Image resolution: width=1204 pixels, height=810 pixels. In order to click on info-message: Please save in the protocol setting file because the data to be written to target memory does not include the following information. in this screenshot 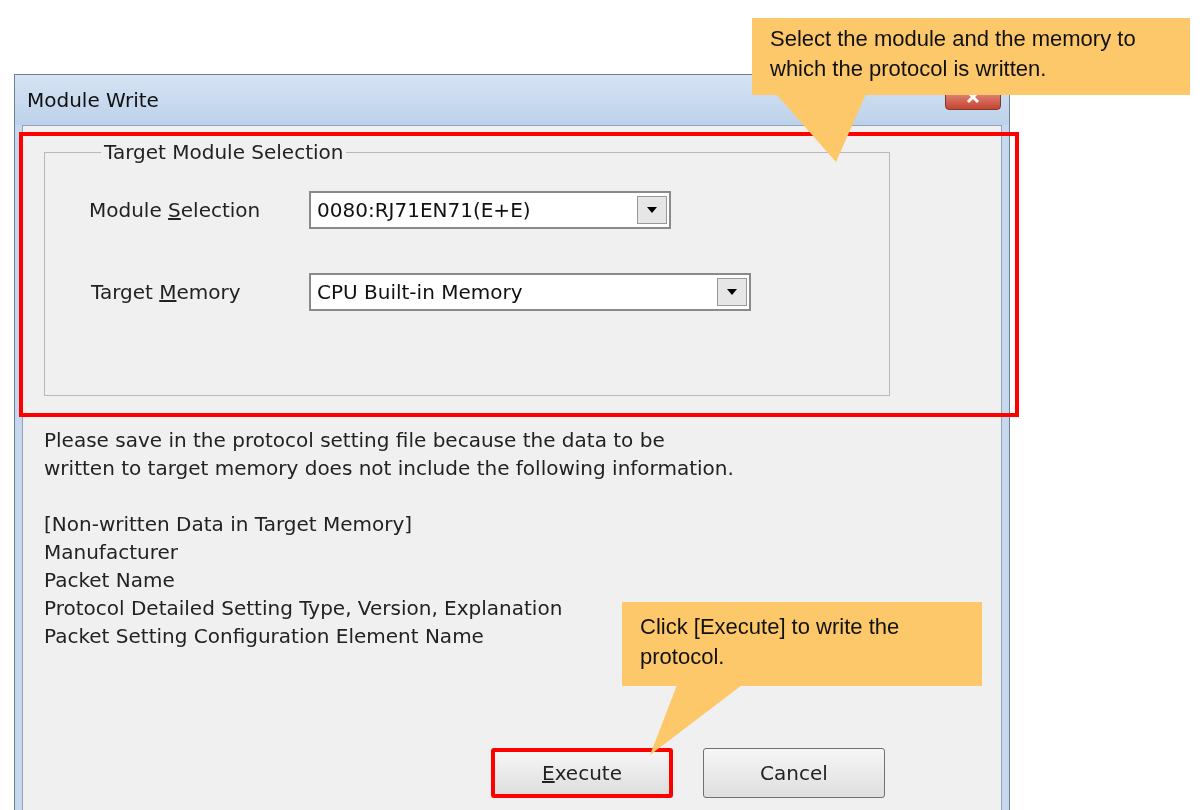, I will do `click(389, 454)`.